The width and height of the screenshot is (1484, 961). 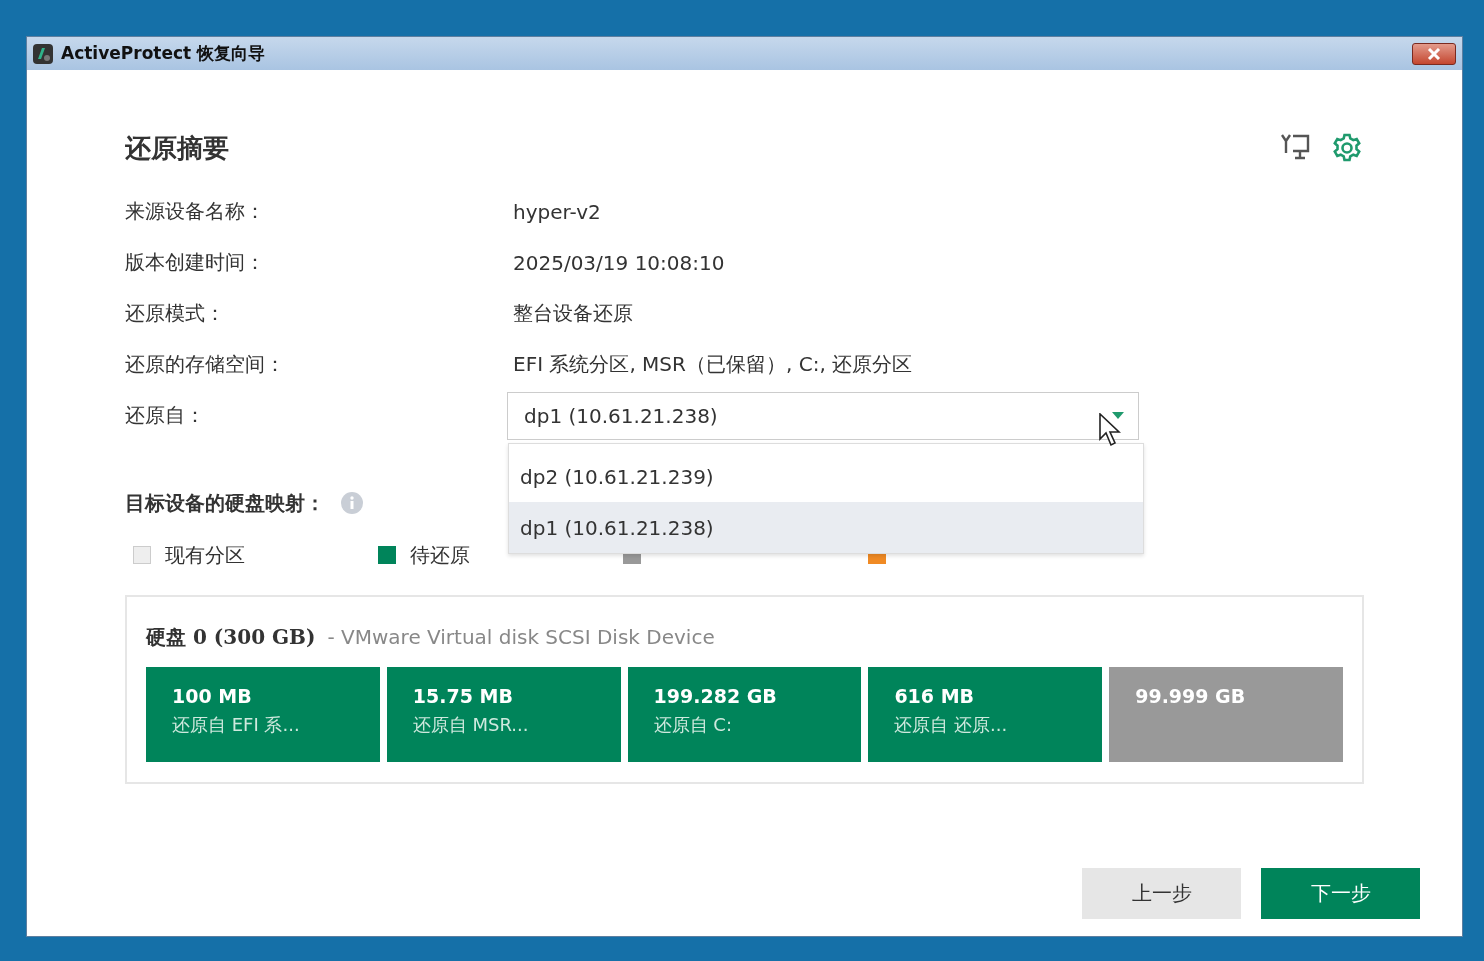 What do you see at coordinates (693, 725) in the screenshot?
I see `partition-source: 还原自 C:` at bounding box center [693, 725].